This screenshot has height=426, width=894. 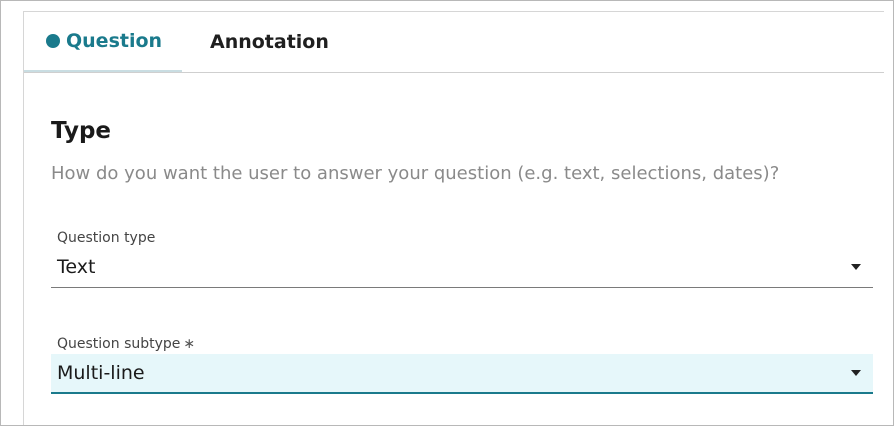 What do you see at coordinates (76, 267) in the screenshot?
I see `question-type-value: Text` at bounding box center [76, 267].